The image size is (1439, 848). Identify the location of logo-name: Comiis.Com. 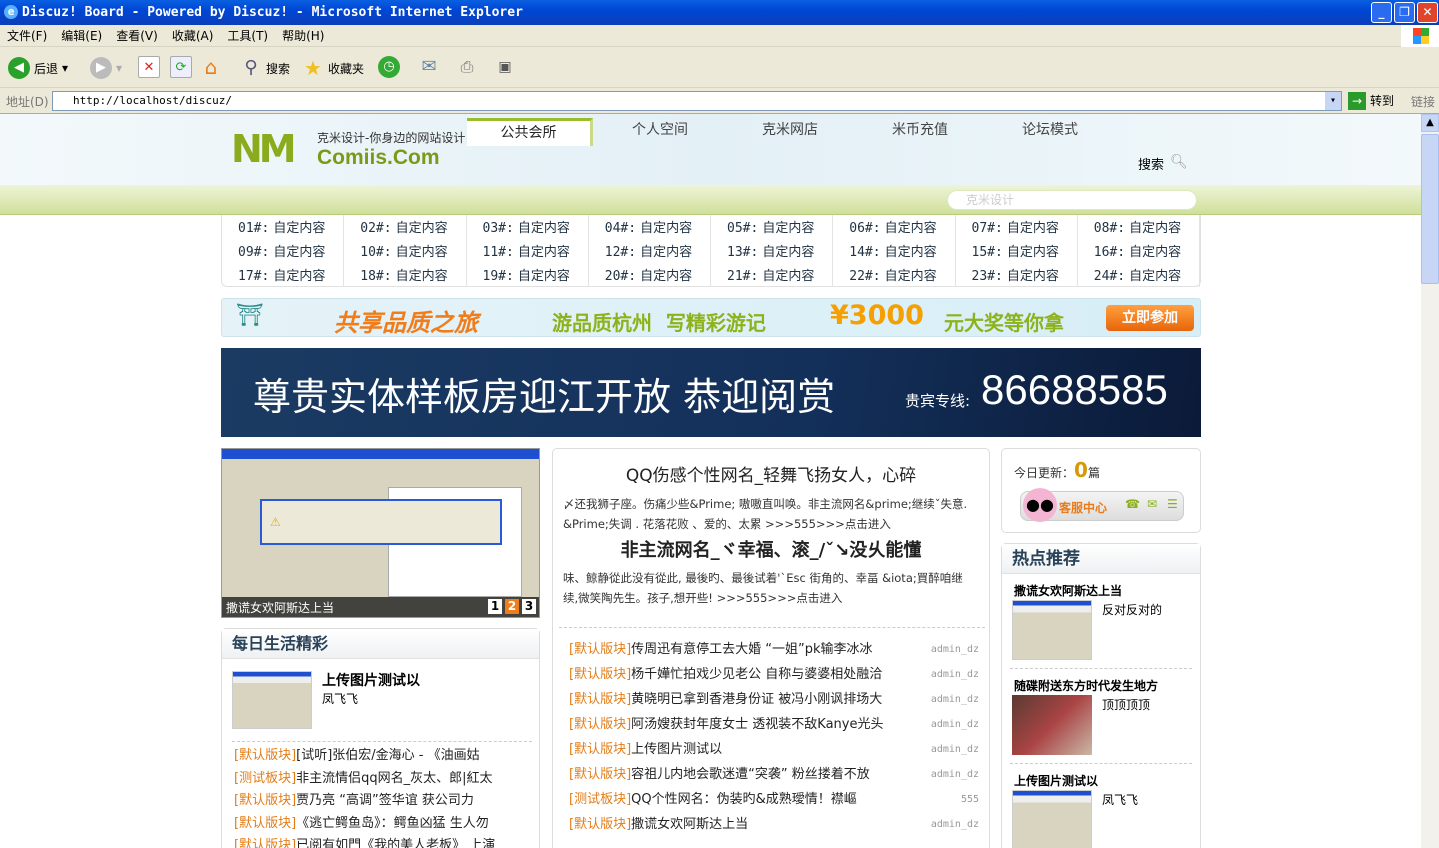
(378, 158).